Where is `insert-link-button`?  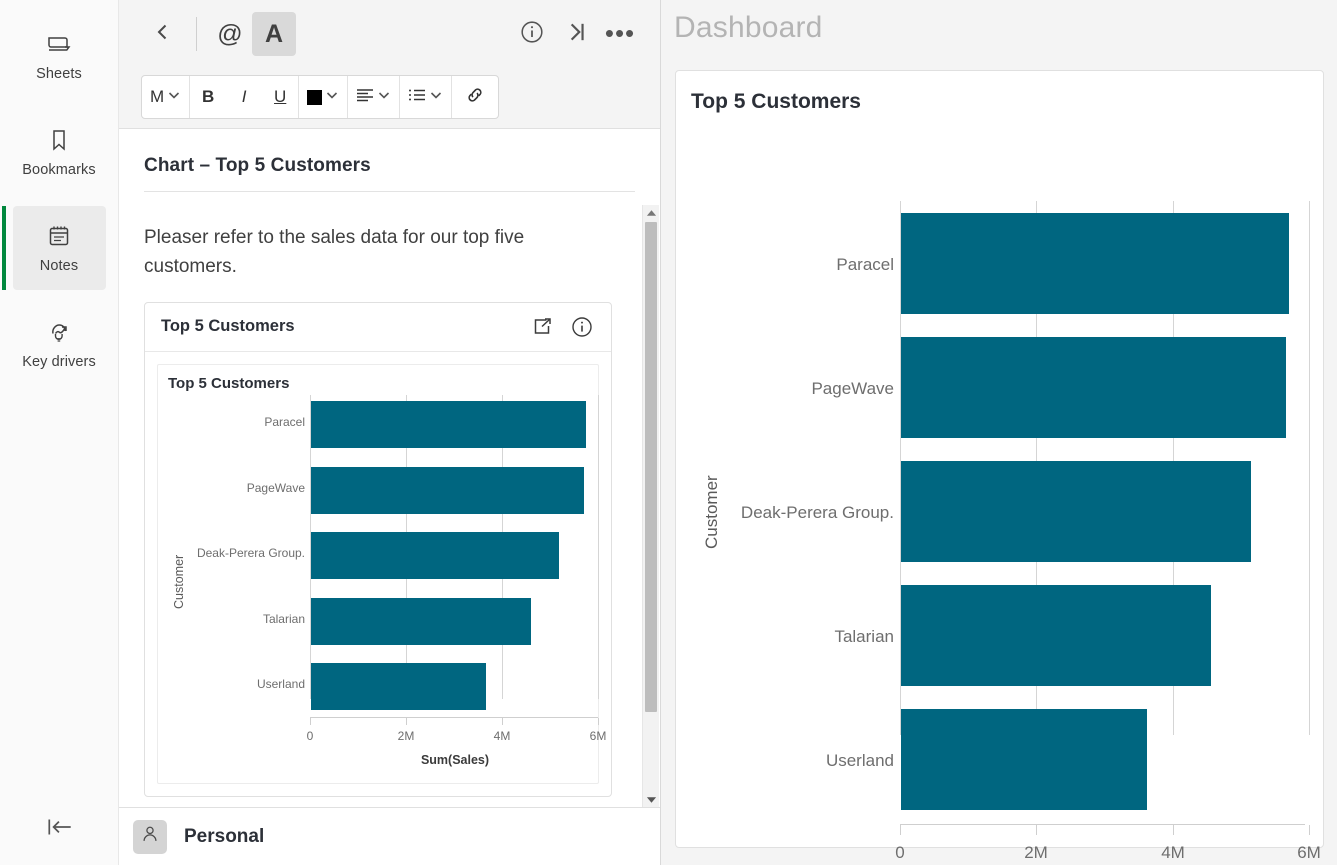 insert-link-button is located at coordinates (475, 97).